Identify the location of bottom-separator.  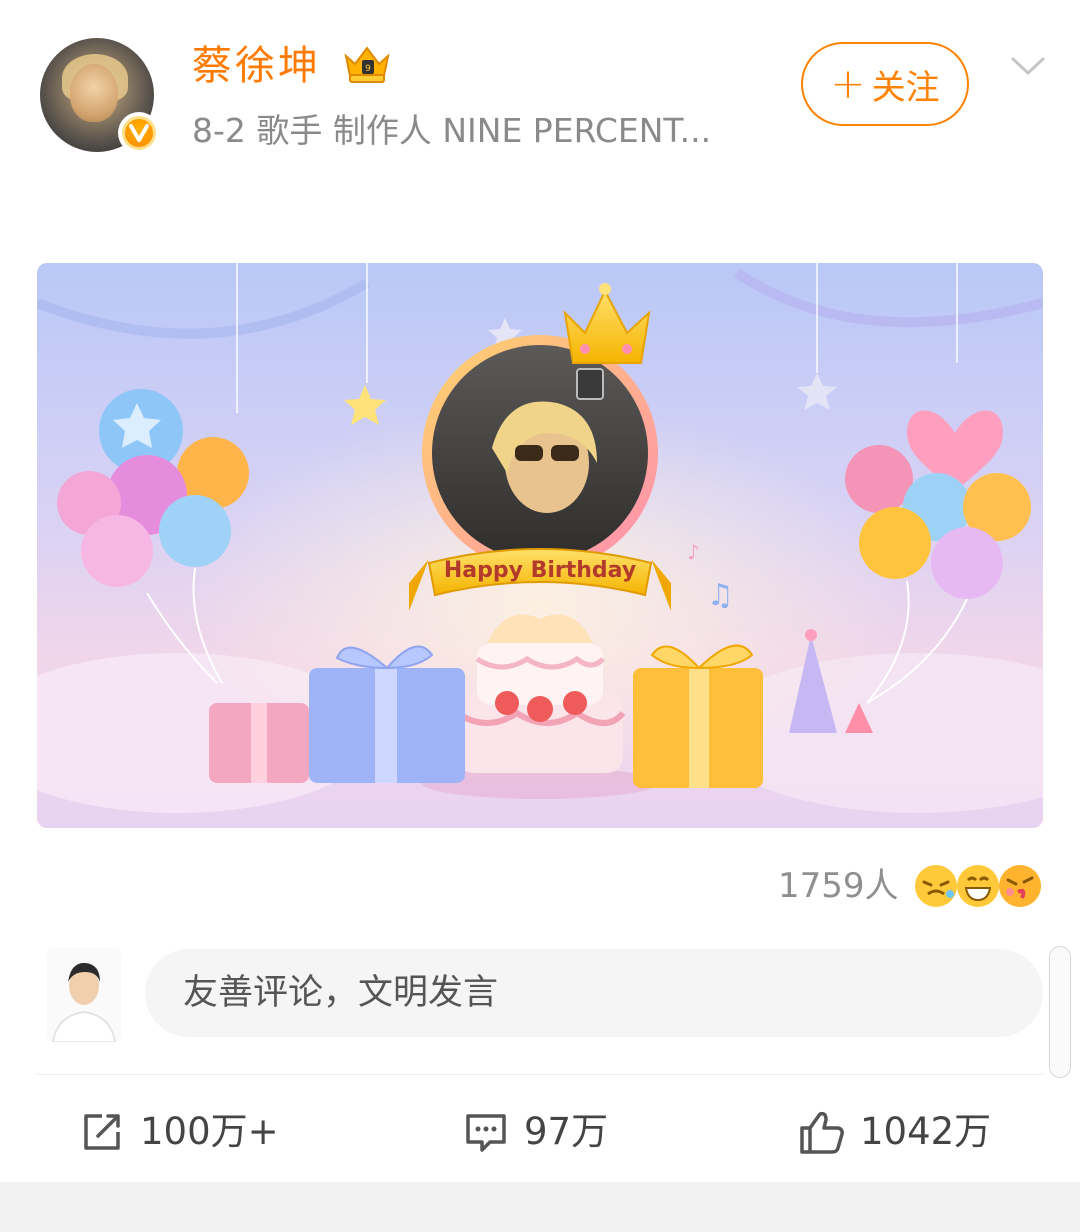
(540, 1207).